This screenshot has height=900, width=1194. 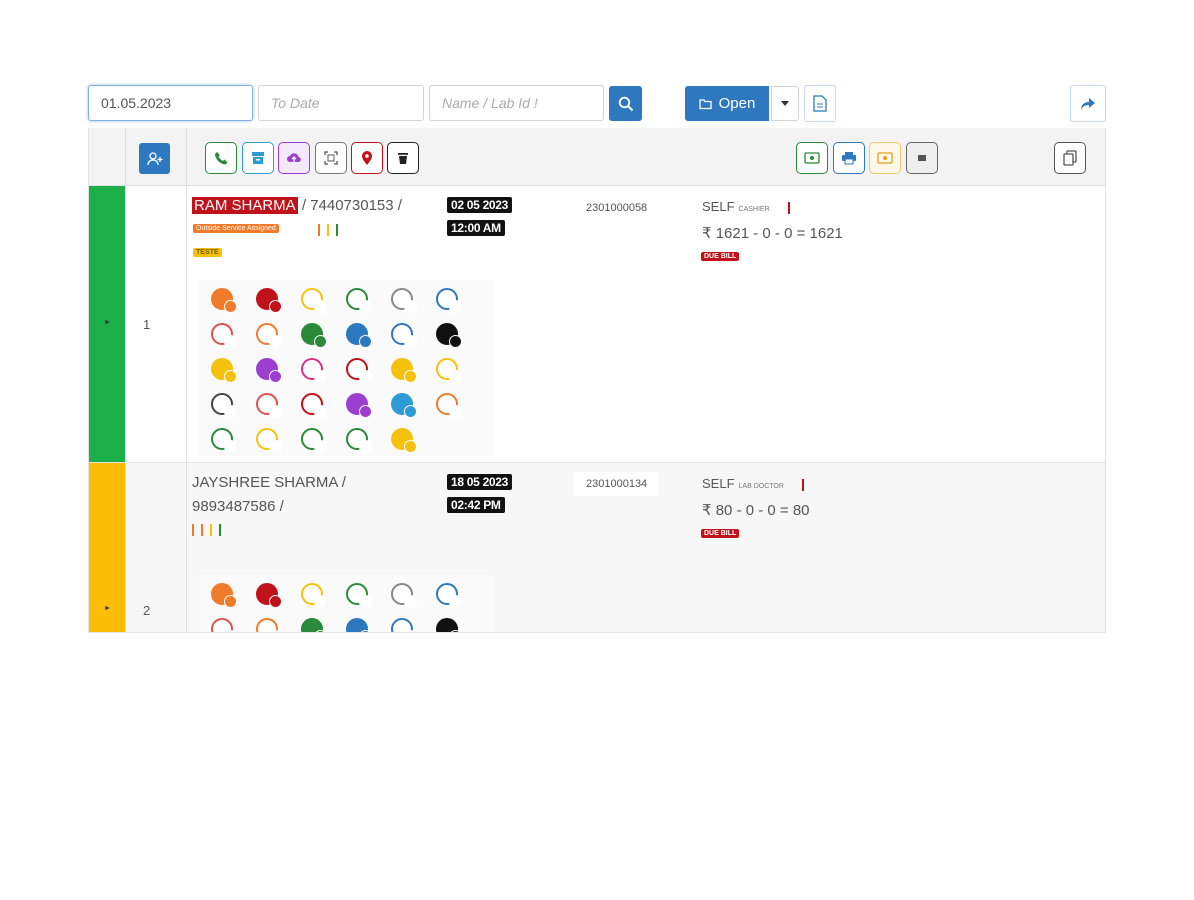 What do you see at coordinates (269, 440) in the screenshot?
I see `check-yellow-icon` at bounding box center [269, 440].